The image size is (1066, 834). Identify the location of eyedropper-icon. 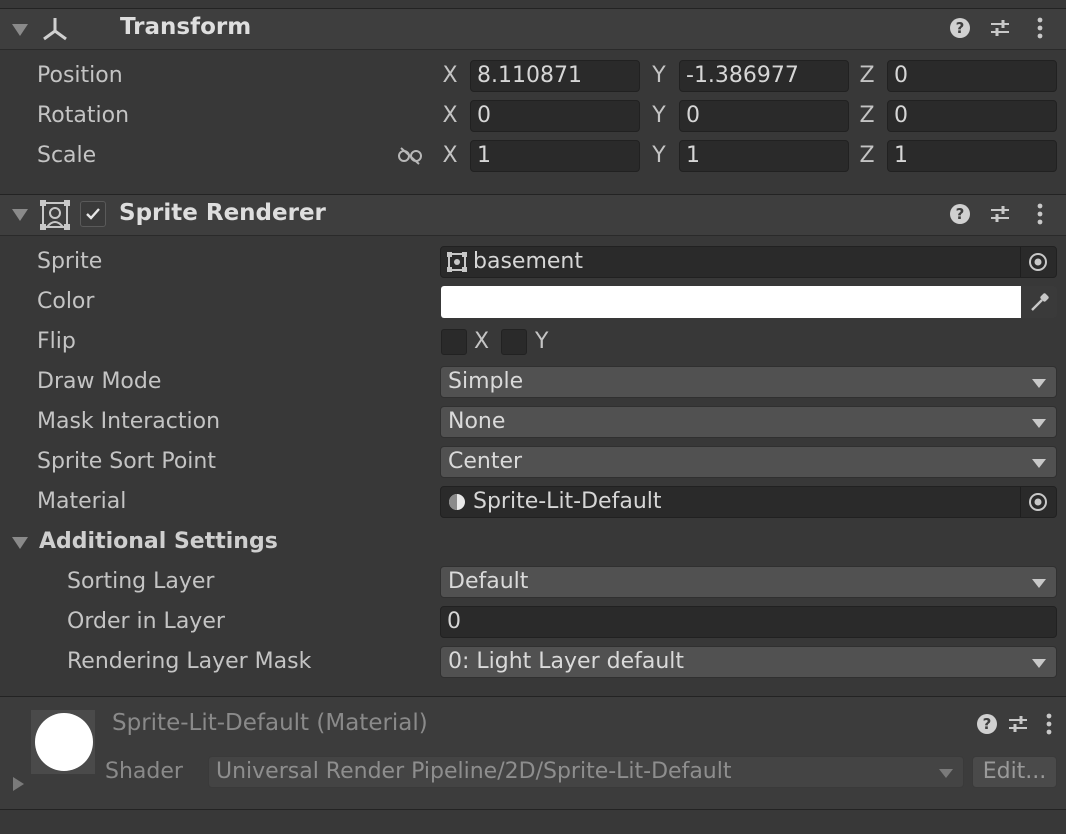
(1040, 302).